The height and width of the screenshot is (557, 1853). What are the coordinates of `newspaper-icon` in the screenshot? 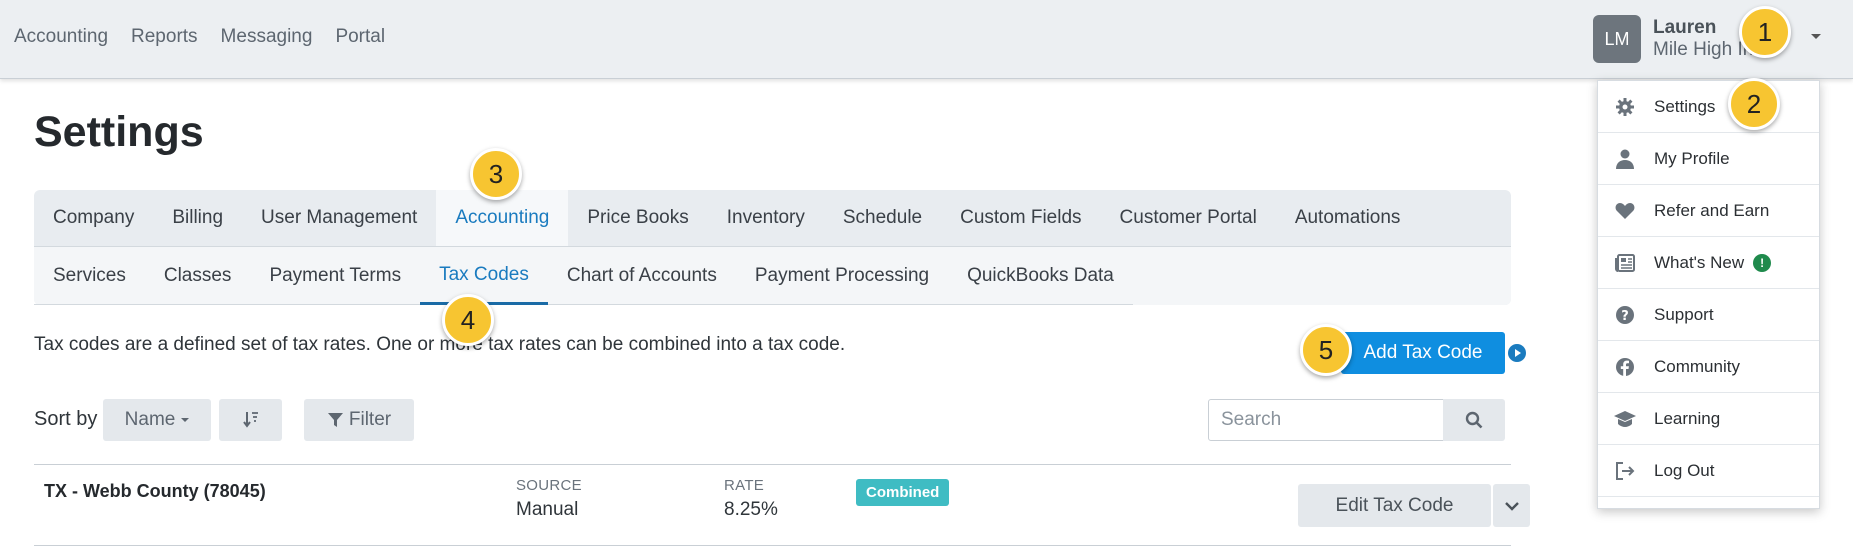 It's located at (1625, 263).